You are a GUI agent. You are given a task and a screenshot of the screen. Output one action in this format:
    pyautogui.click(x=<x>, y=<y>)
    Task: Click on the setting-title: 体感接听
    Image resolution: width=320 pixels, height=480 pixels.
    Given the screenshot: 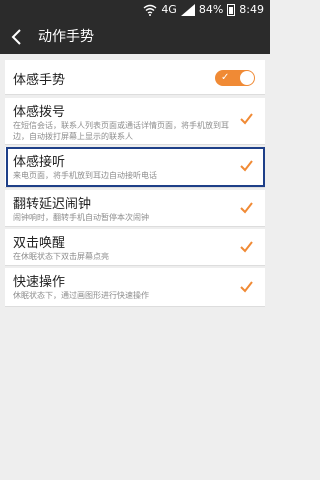 What is the action you would take?
    pyautogui.click(x=39, y=162)
    